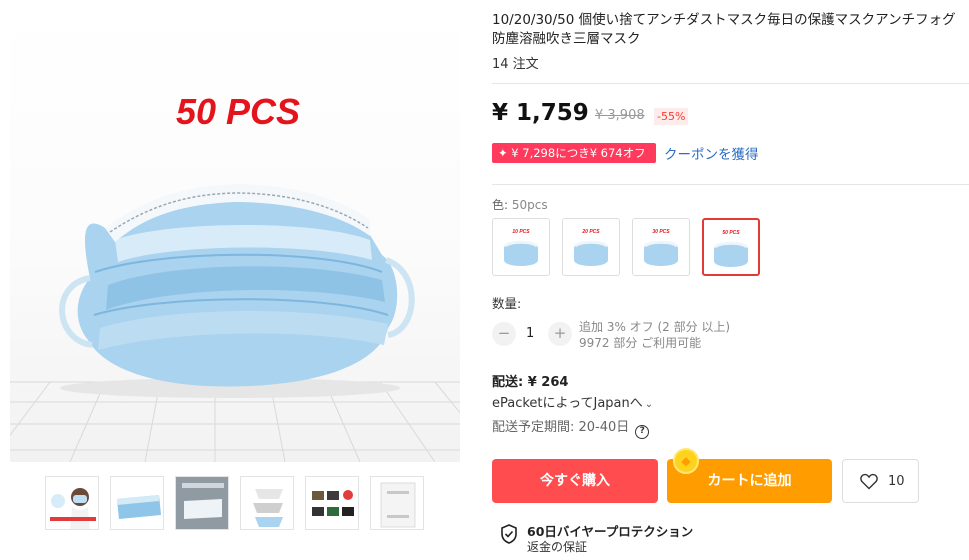 This screenshot has width=969, height=560. I want to click on delivery-time: 配送予定期間: 20-40日?, so click(571, 427).